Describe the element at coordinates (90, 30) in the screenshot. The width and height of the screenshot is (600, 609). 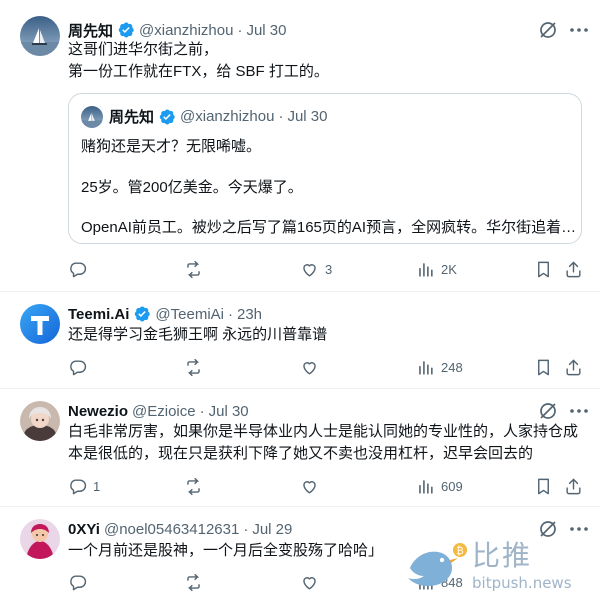
I see `author-name: 周先知` at that location.